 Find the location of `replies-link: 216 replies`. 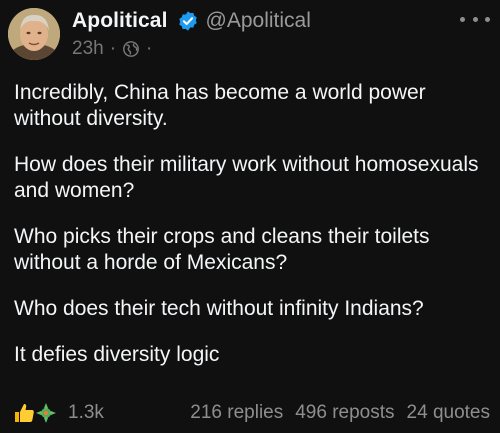

replies-link: 216 replies is located at coordinates (236, 413).